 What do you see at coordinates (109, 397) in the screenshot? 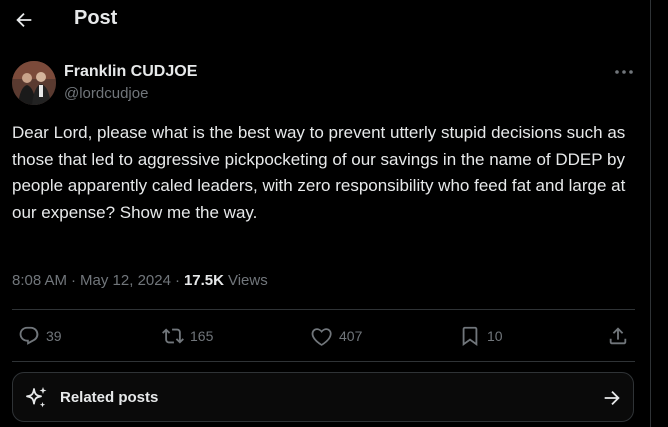
I see `related-posts-label: Related posts` at bounding box center [109, 397].